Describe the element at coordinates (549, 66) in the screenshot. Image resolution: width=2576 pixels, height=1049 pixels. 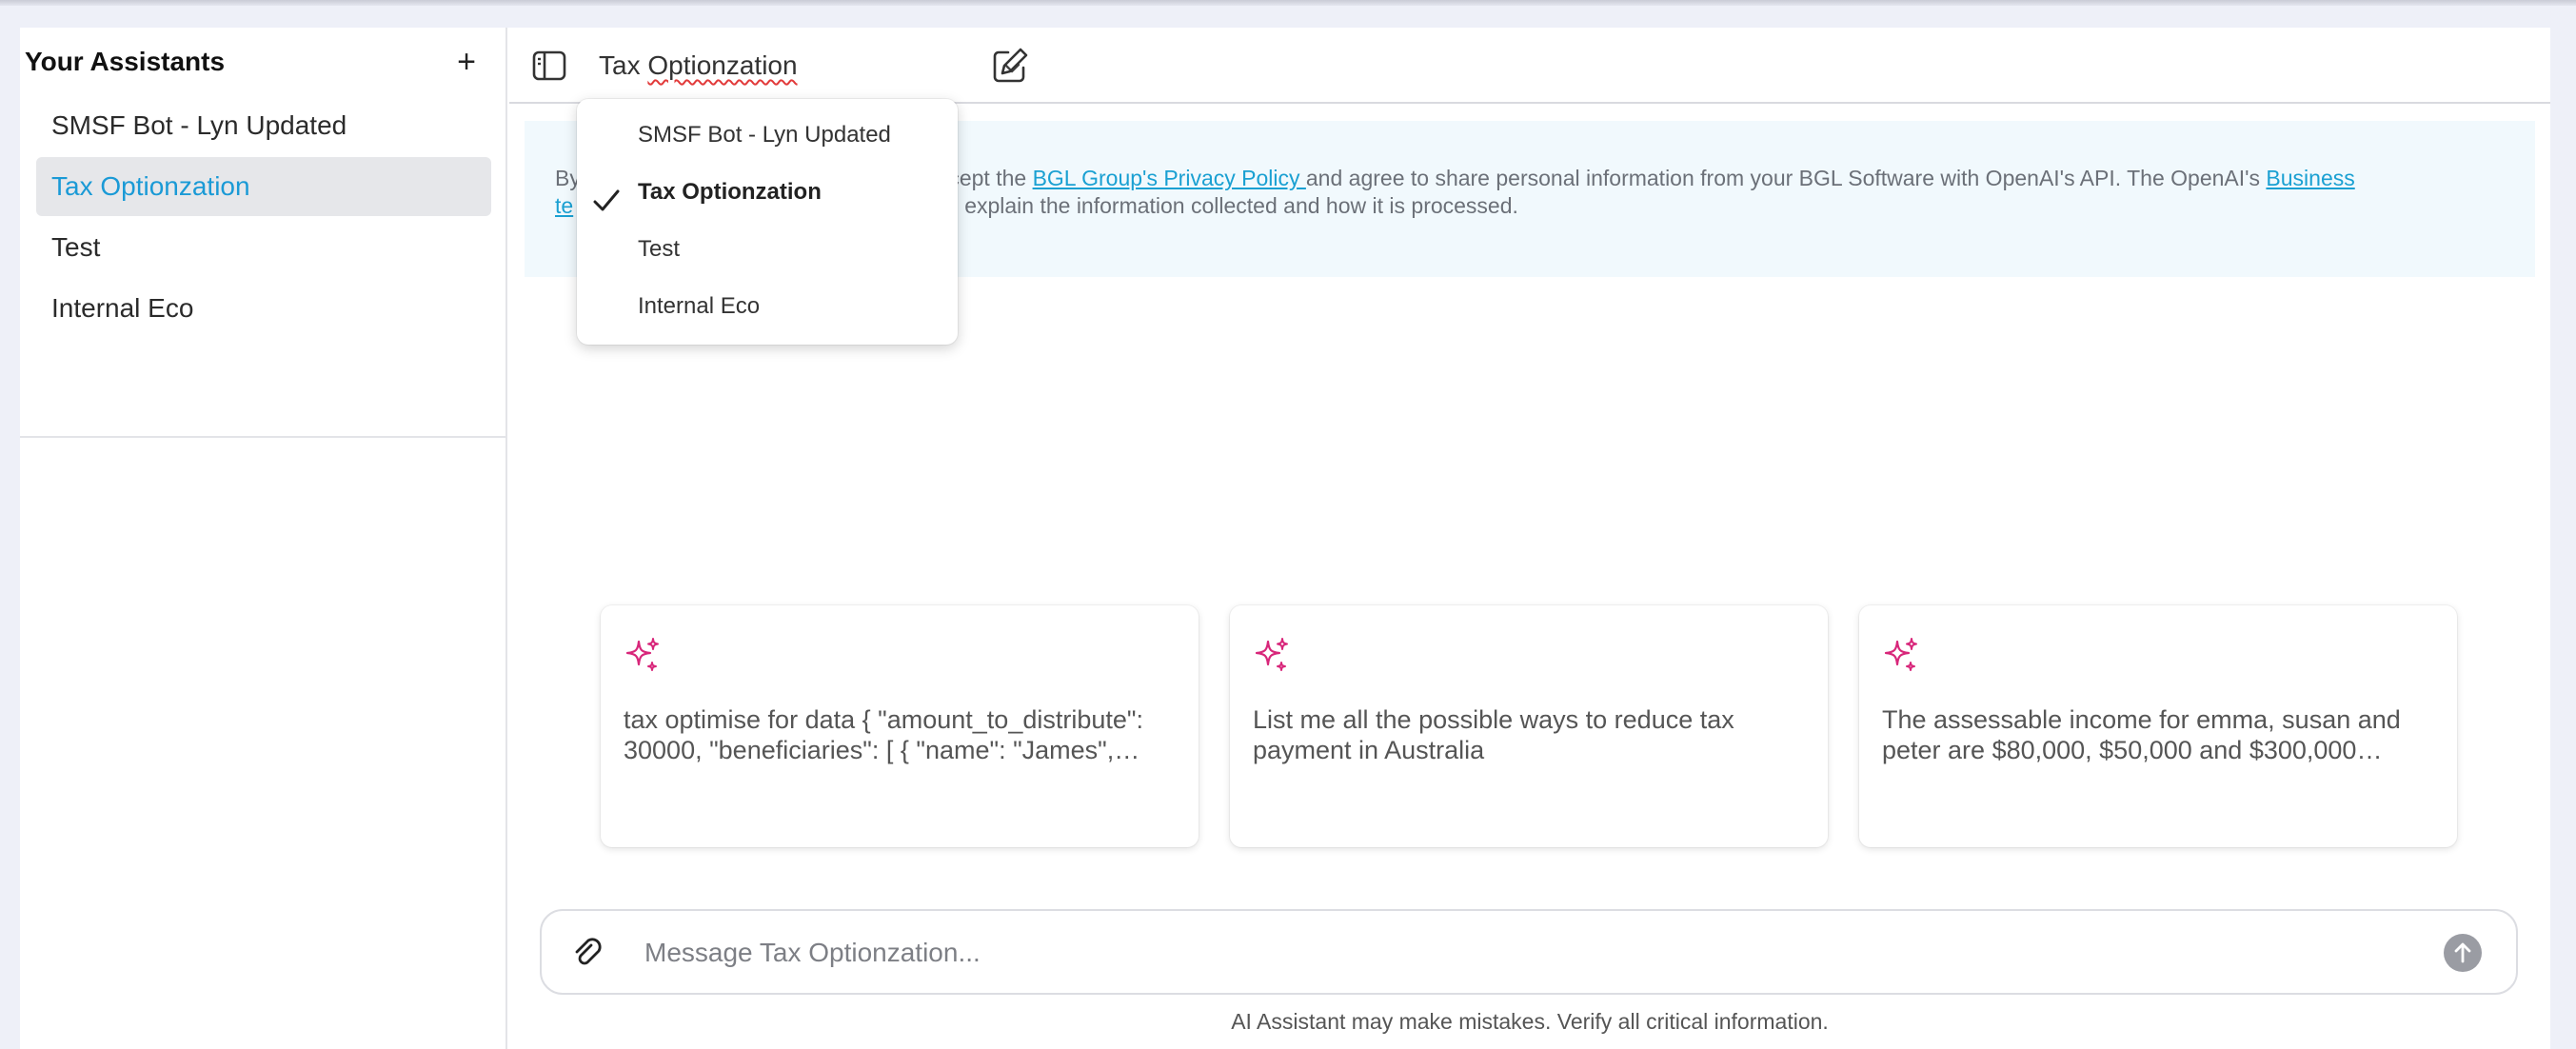
I see `sidebar-toggle-icon` at that location.